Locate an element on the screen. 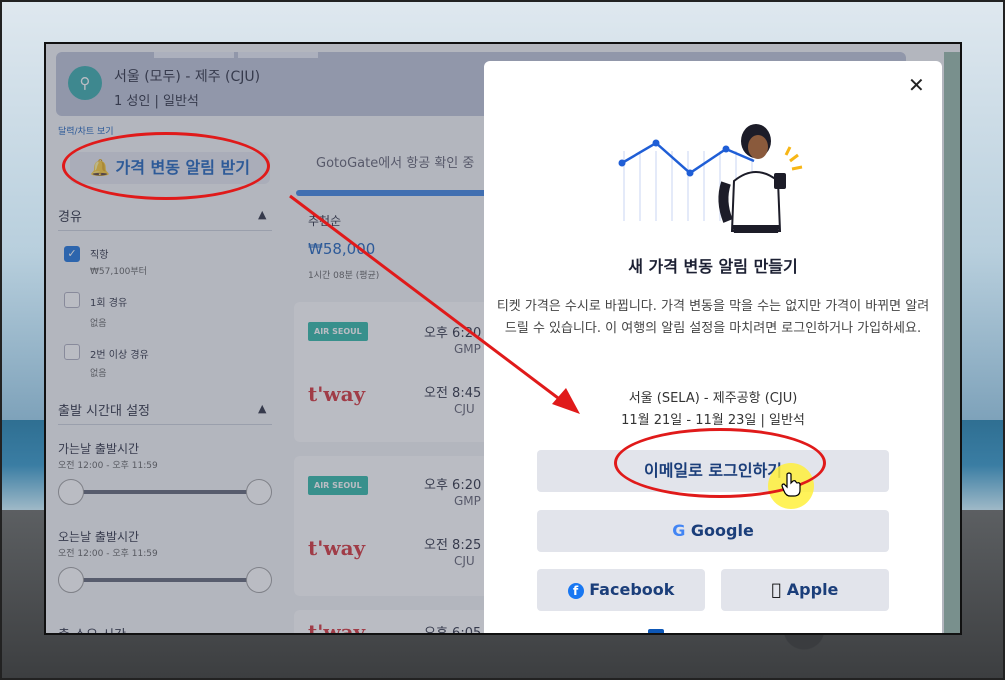 This screenshot has height=680, width=1005. apple-login-label: Apple is located at coordinates (809, 589).